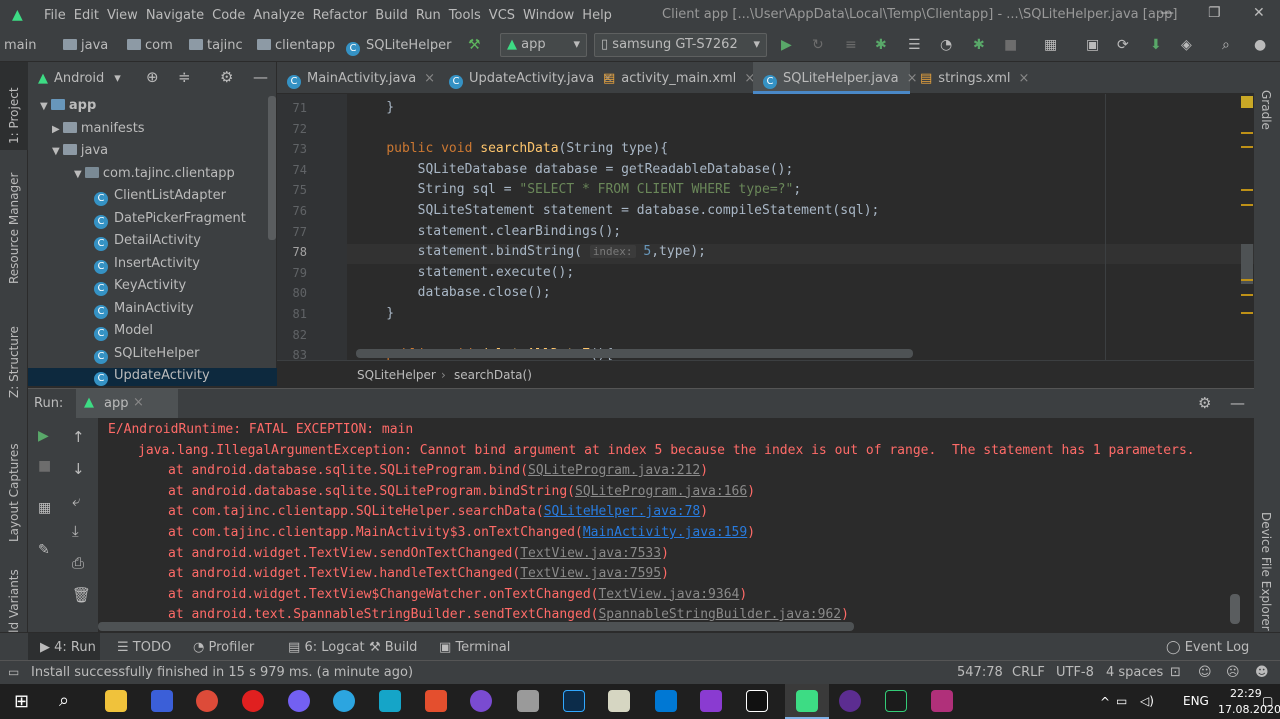 This screenshot has height=719, width=1280. Describe the element at coordinates (665, 532) in the screenshot. I see `stack-trace-link: MainActivity.java:159` at that location.